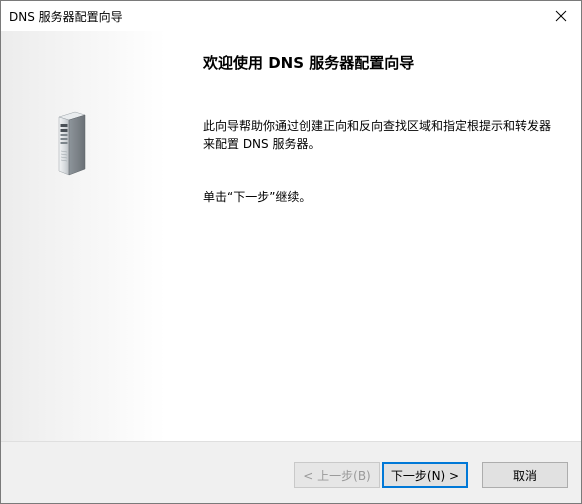 The height and width of the screenshot is (504, 582). I want to click on close-icon, so click(561, 16).